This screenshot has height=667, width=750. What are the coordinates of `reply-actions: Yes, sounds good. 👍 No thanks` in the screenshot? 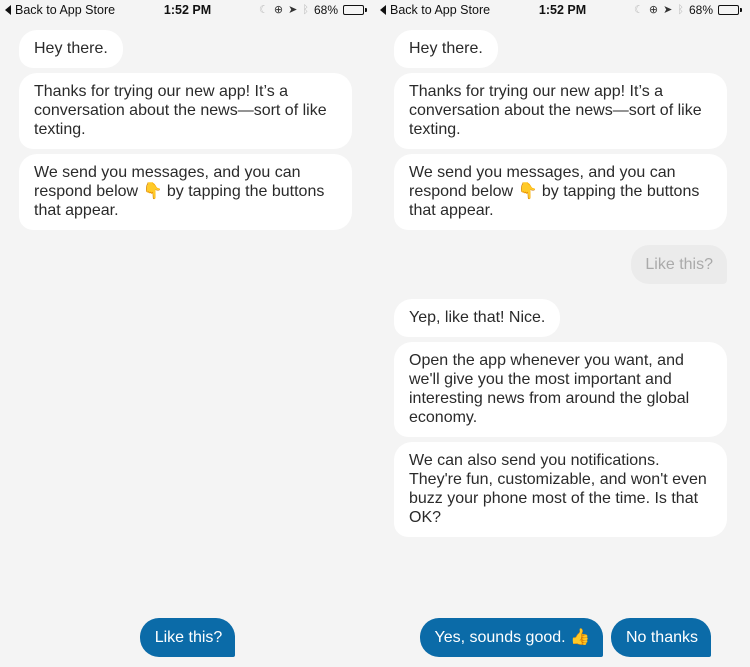 It's located at (562, 637).